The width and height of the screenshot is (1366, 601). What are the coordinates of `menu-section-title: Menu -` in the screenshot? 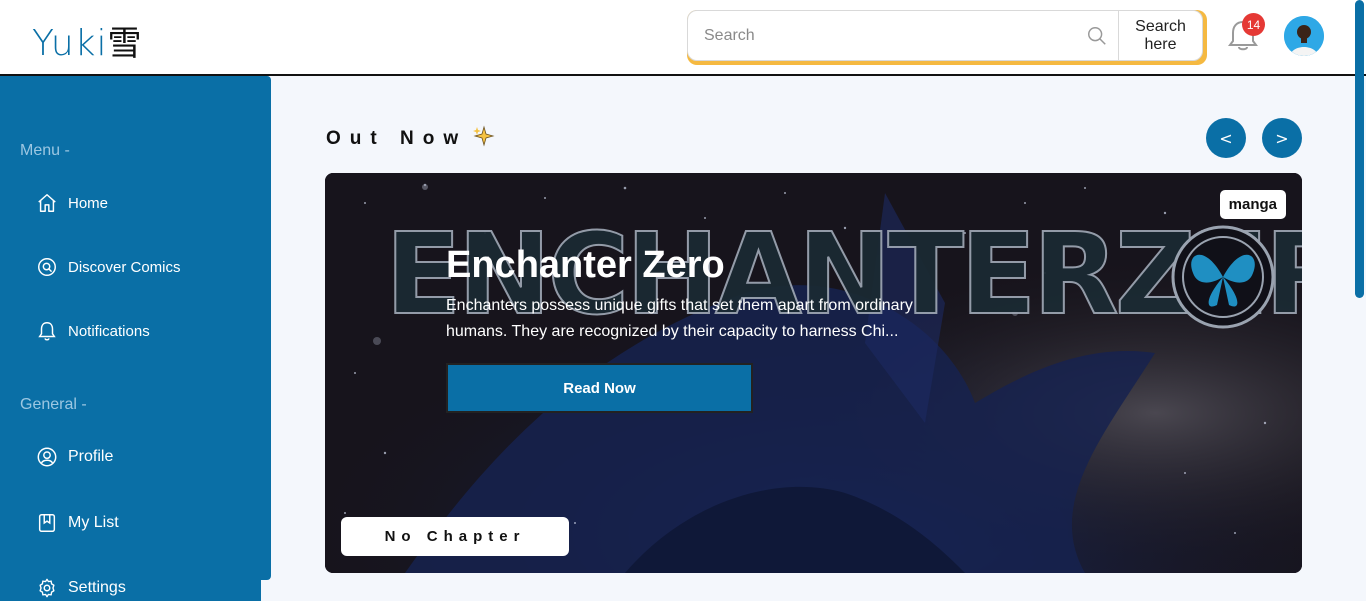 It's located at (45, 150).